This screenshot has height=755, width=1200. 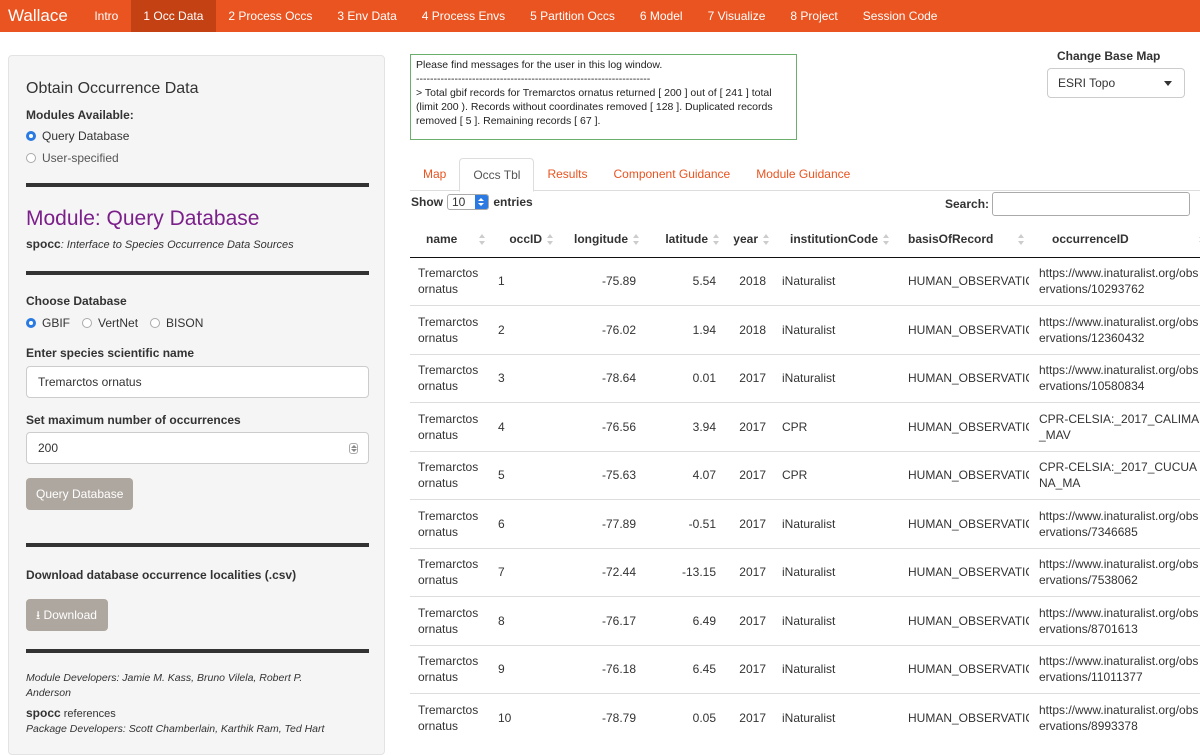 What do you see at coordinates (434, 174) in the screenshot?
I see `tab-map: Map` at bounding box center [434, 174].